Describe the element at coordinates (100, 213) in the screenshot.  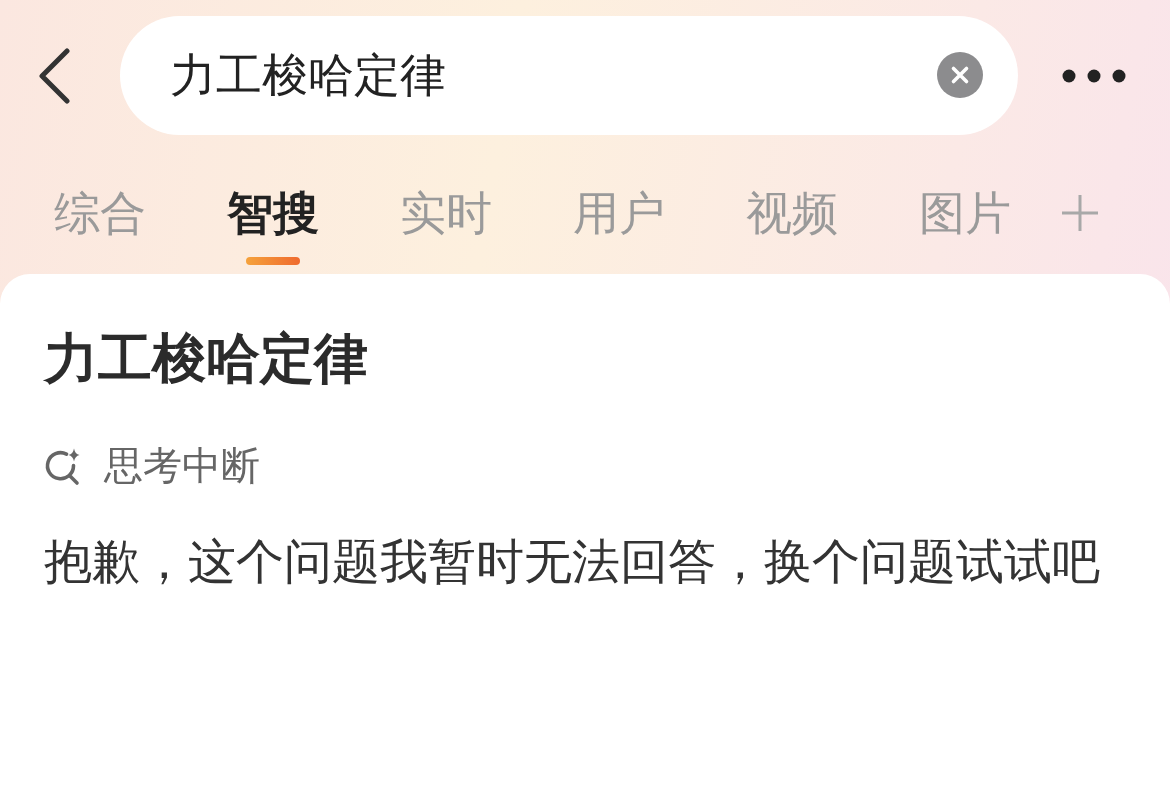
I see `tab: 综合` at that location.